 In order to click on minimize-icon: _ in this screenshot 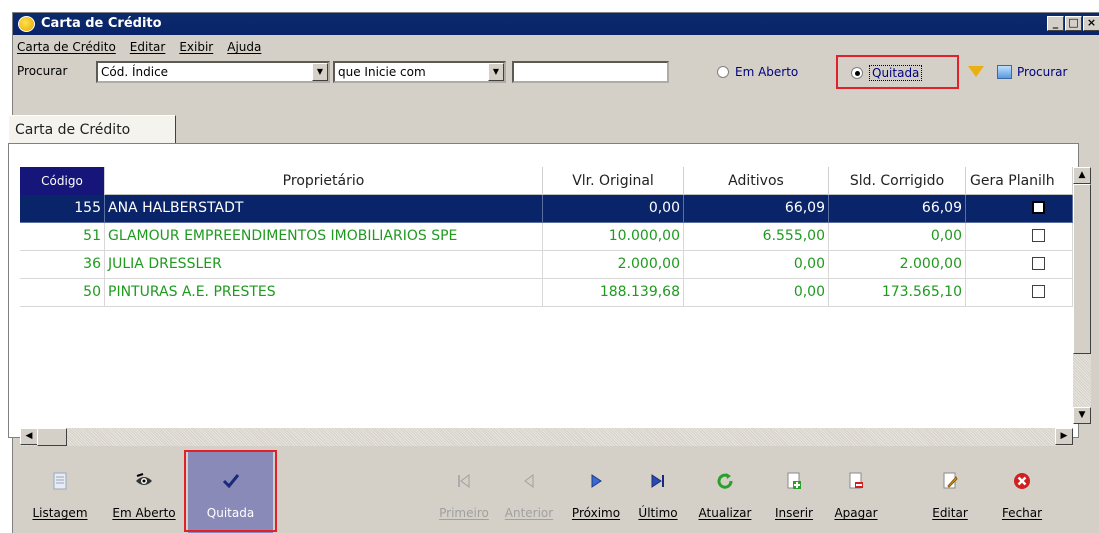, I will do `click(1055, 23)`.